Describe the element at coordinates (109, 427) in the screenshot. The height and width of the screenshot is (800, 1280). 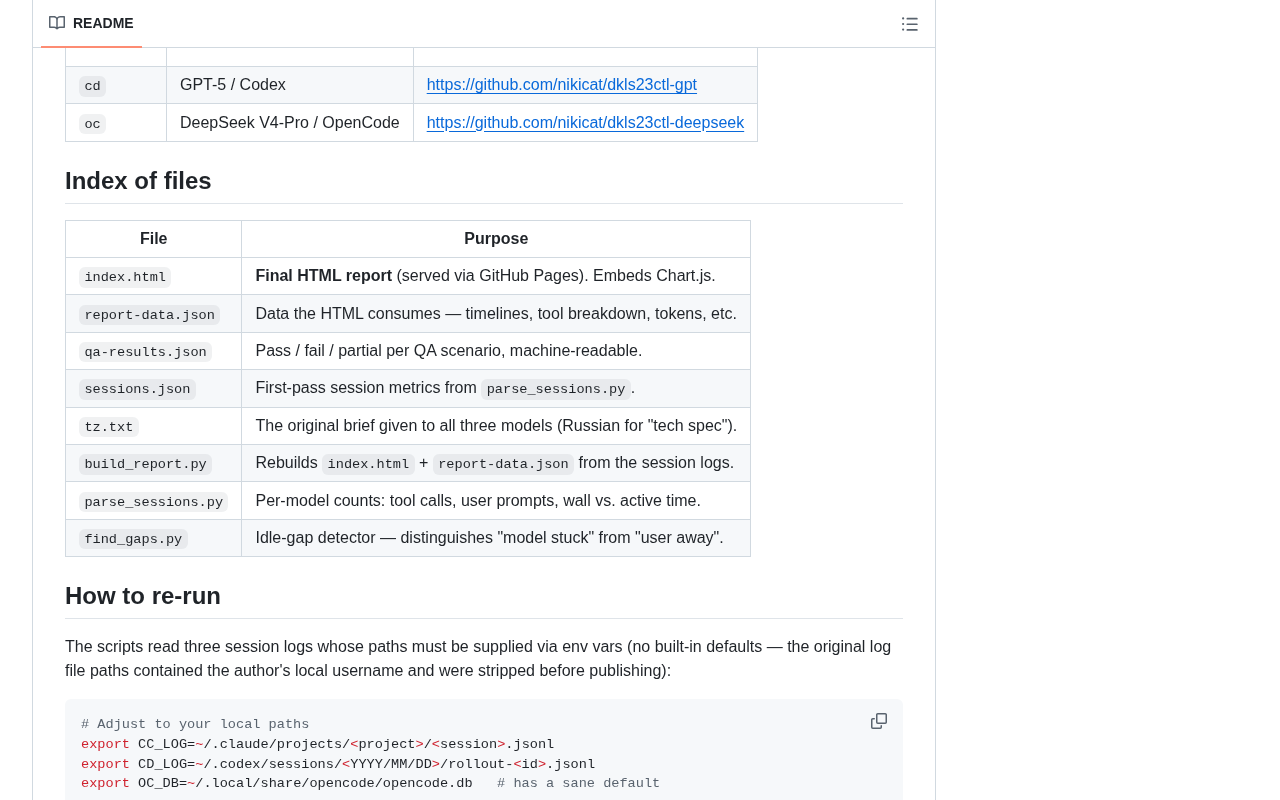
I see `file-name: tz.txt` at that location.